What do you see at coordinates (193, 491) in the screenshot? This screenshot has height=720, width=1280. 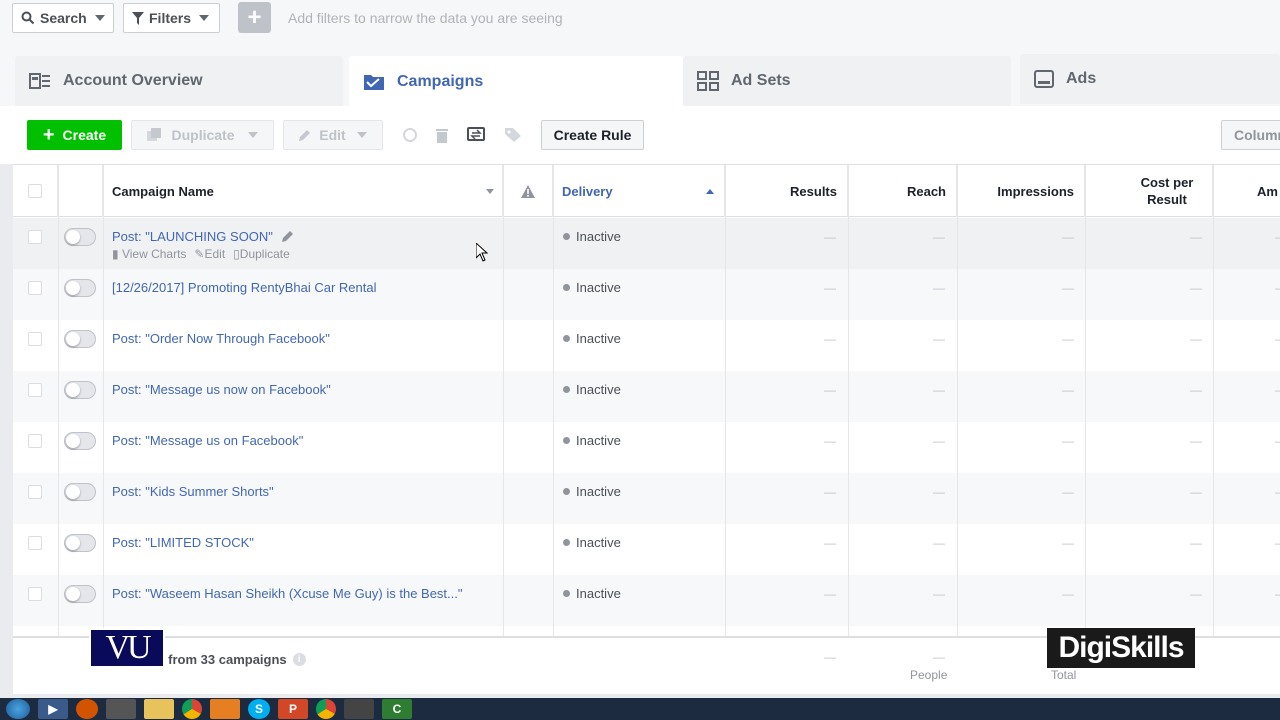 I see `campaign-name-link: Post: "Kids Summer Shorts"` at bounding box center [193, 491].